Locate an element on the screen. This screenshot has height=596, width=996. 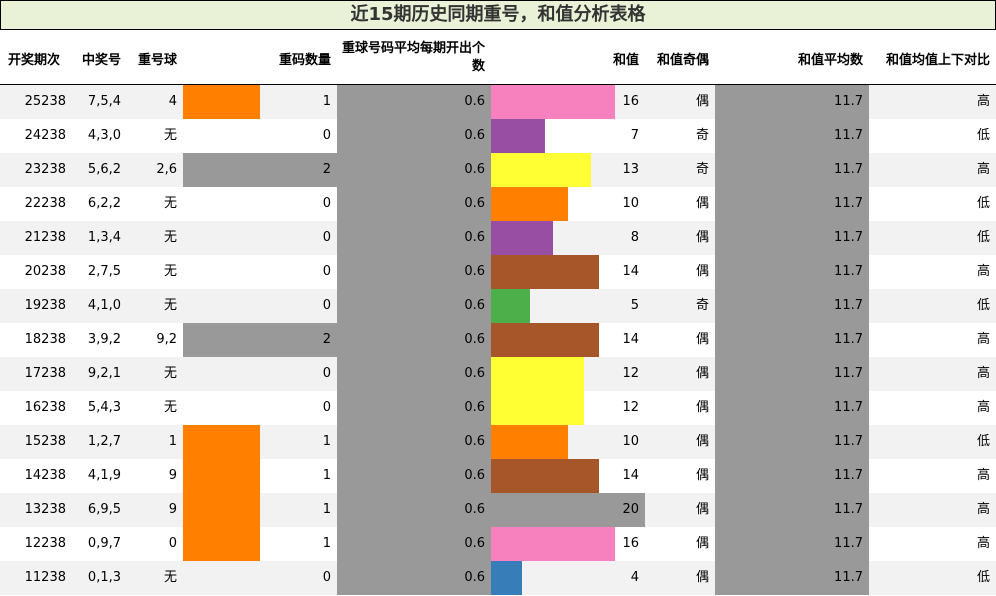
cell-repeat-count: 2 is located at coordinates (326, 169).